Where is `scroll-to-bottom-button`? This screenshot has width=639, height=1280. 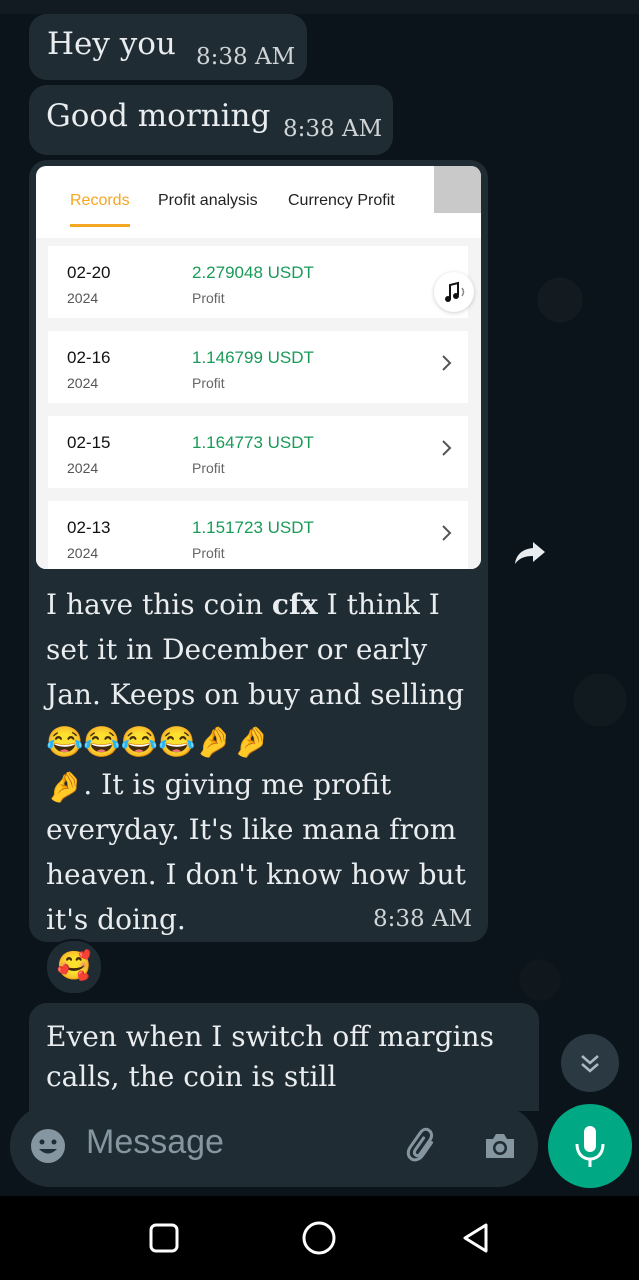 scroll-to-bottom-button is located at coordinates (590, 1063).